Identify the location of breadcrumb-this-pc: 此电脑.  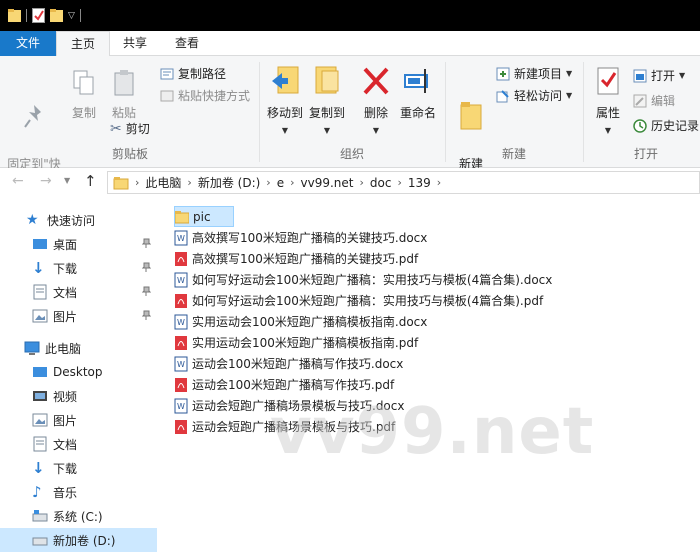
(163, 182).